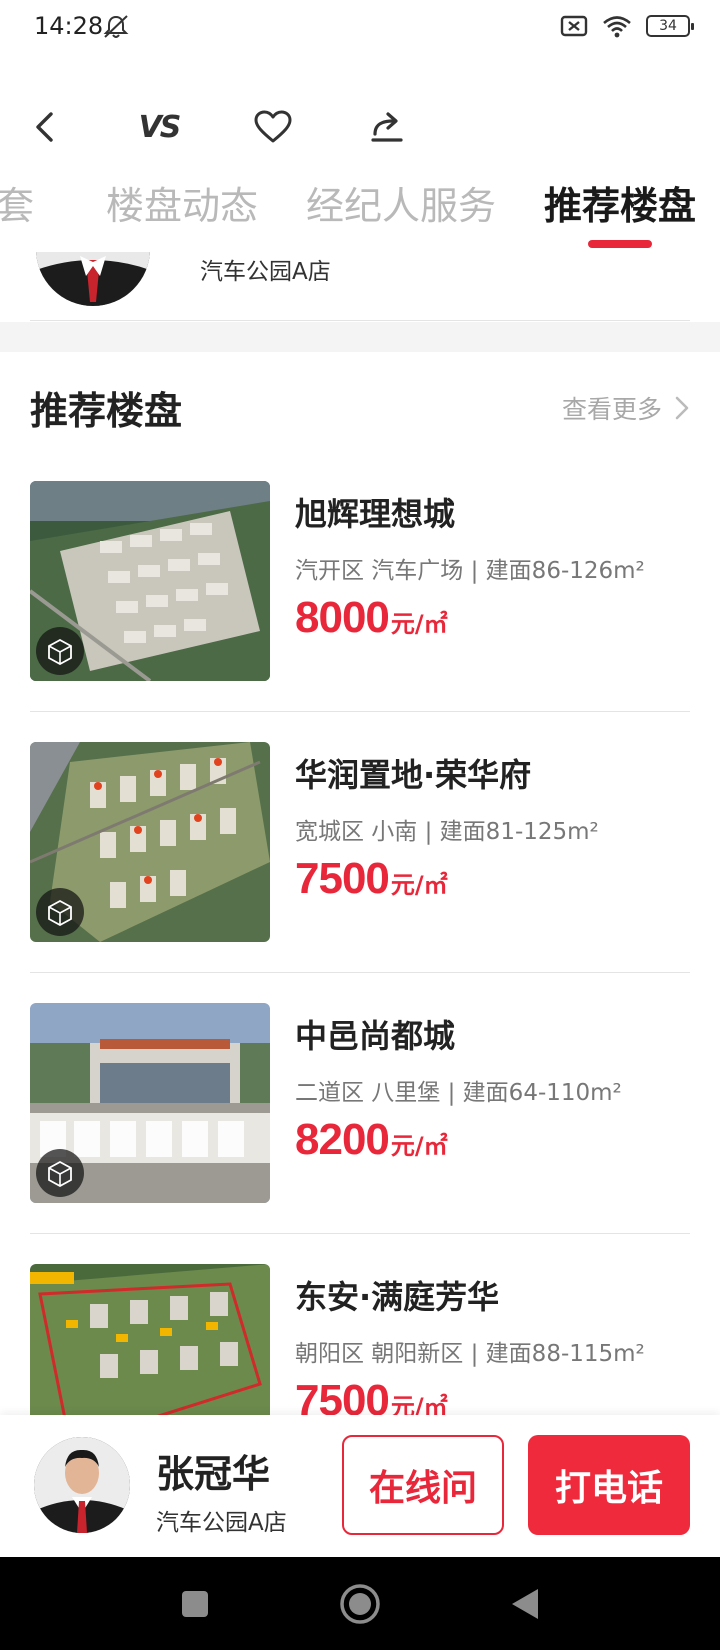 The width and height of the screenshot is (720, 1650). Describe the element at coordinates (360, 337) in the screenshot. I see `section-gap` at that location.